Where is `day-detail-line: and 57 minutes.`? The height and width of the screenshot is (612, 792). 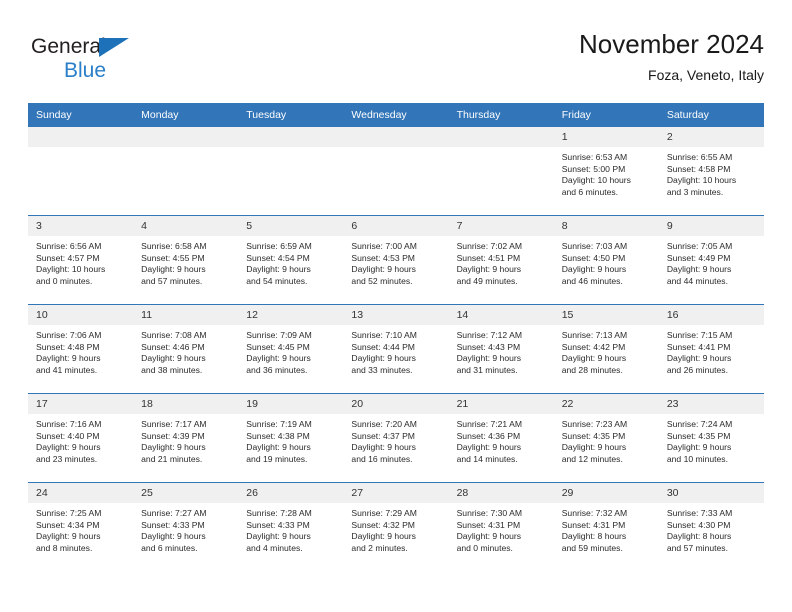
day-detail-line: and 57 minutes. is located at coordinates (697, 547).